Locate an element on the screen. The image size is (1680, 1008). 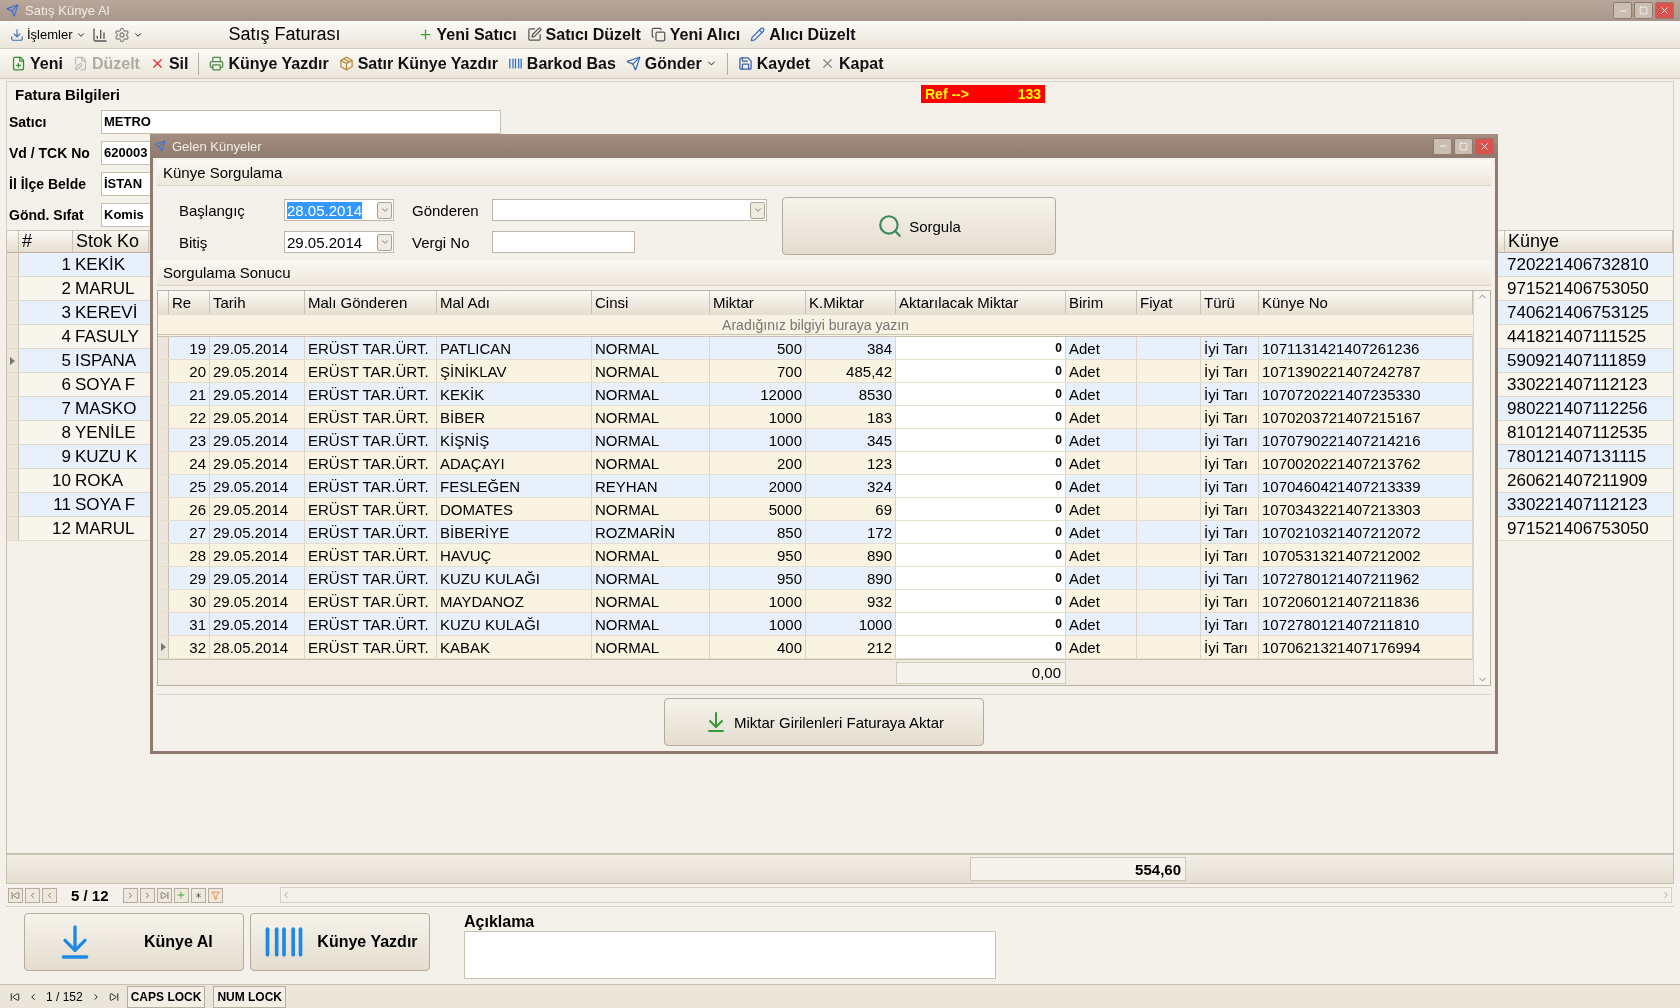
sender-dropdown is located at coordinates (629, 210).